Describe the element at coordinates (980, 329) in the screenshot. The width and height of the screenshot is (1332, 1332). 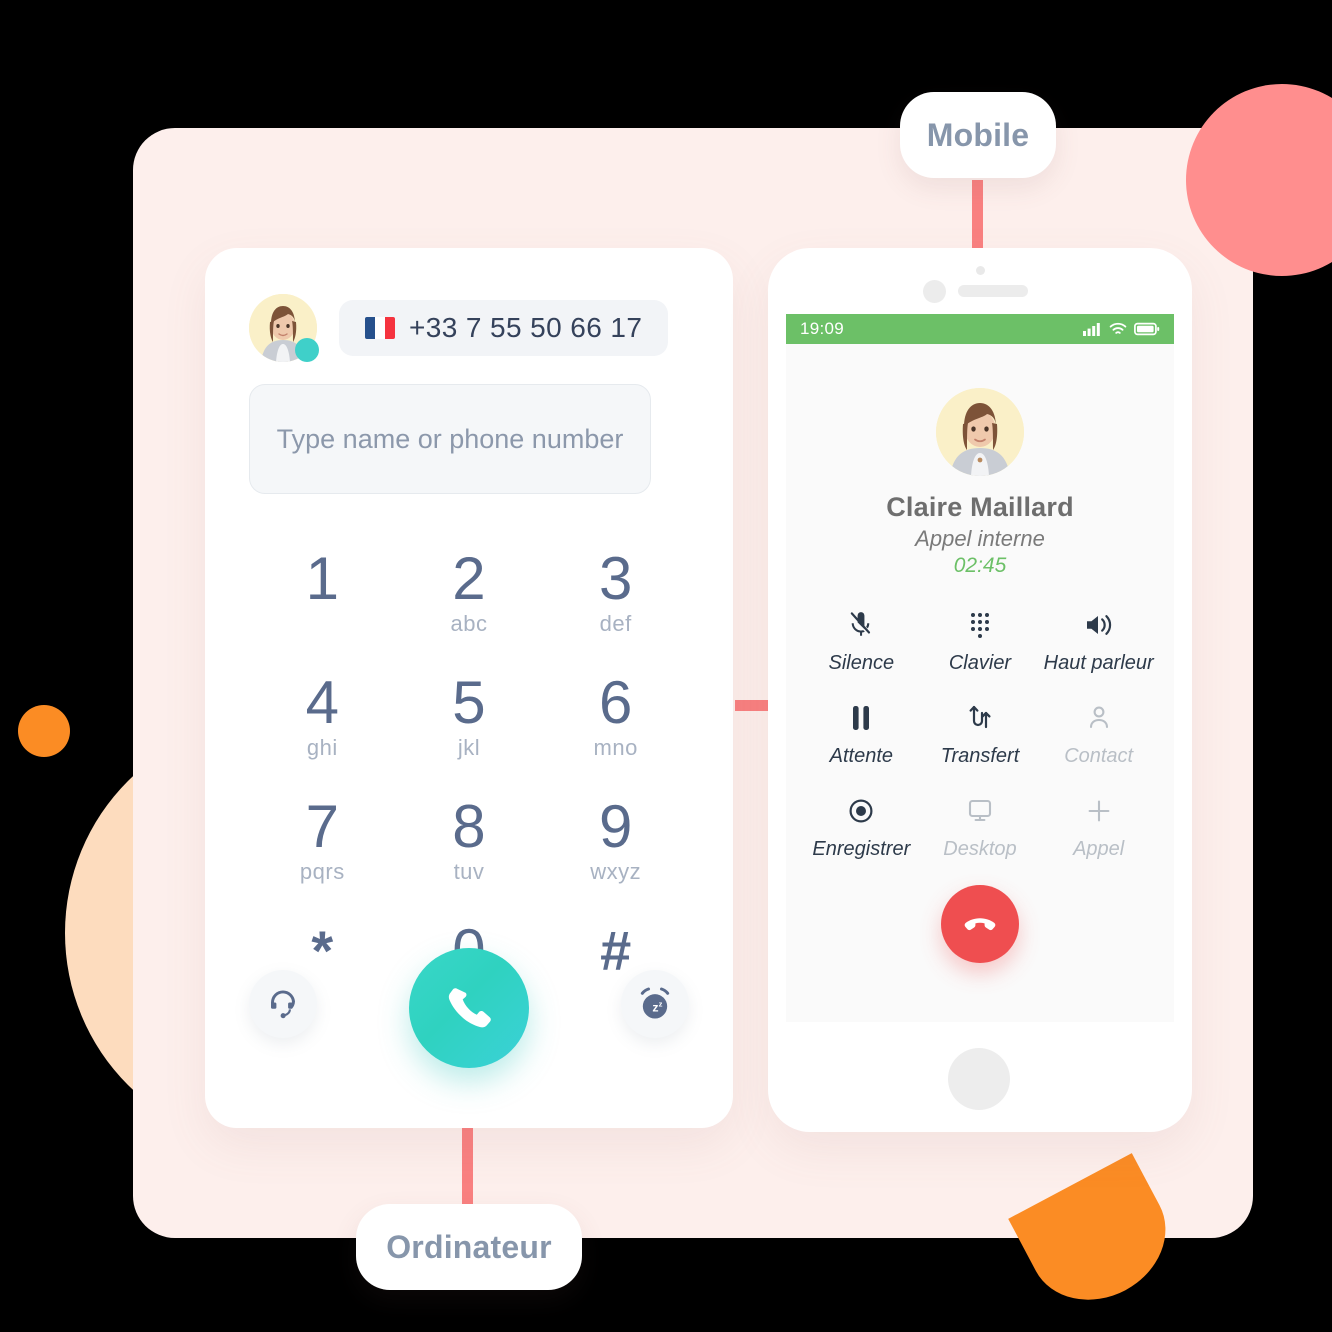
I see `status-bar: 19:09` at that location.